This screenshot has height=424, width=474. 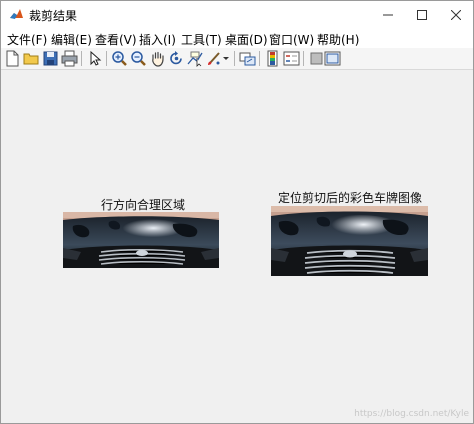 What do you see at coordinates (31, 58) in the screenshot?
I see `open-file-icon` at bounding box center [31, 58].